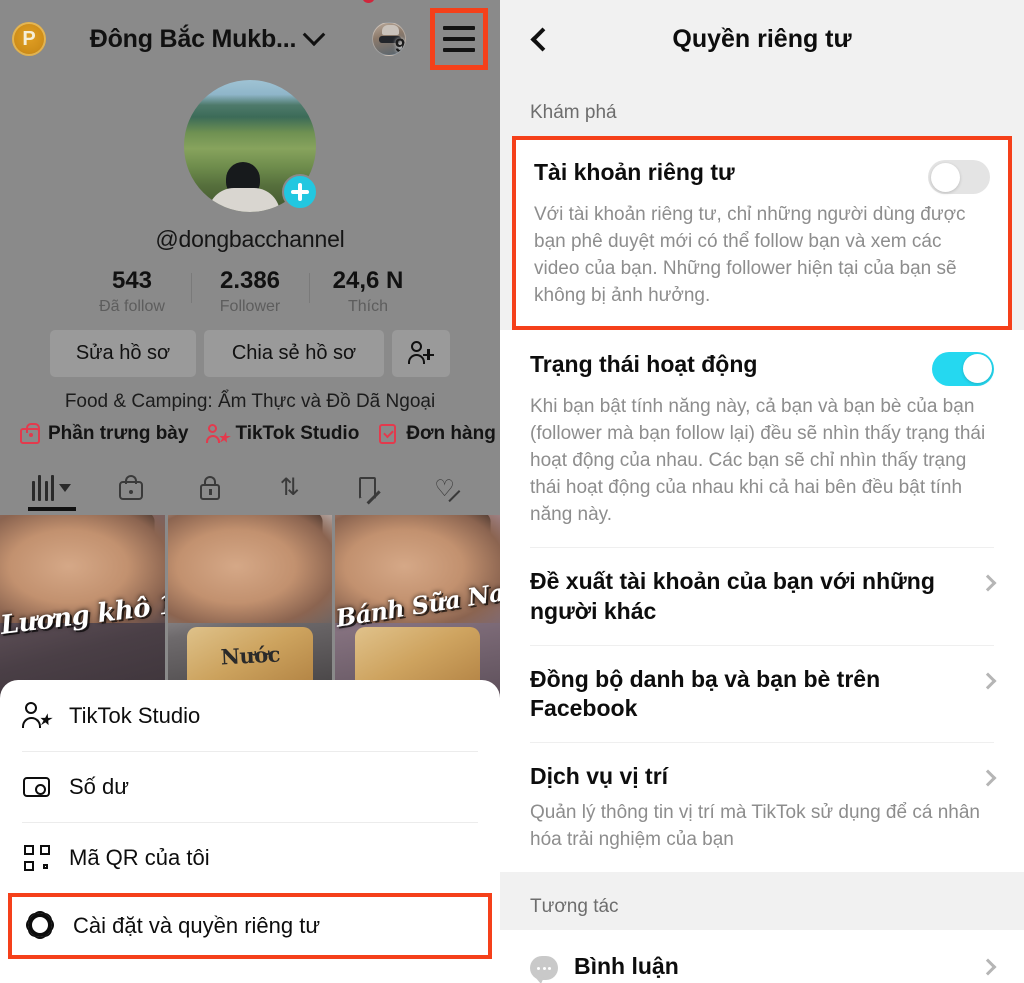 This screenshot has height=983, width=1024. What do you see at coordinates (389, 39) in the screenshot?
I see `inbox-avatar: 99` at bounding box center [389, 39].